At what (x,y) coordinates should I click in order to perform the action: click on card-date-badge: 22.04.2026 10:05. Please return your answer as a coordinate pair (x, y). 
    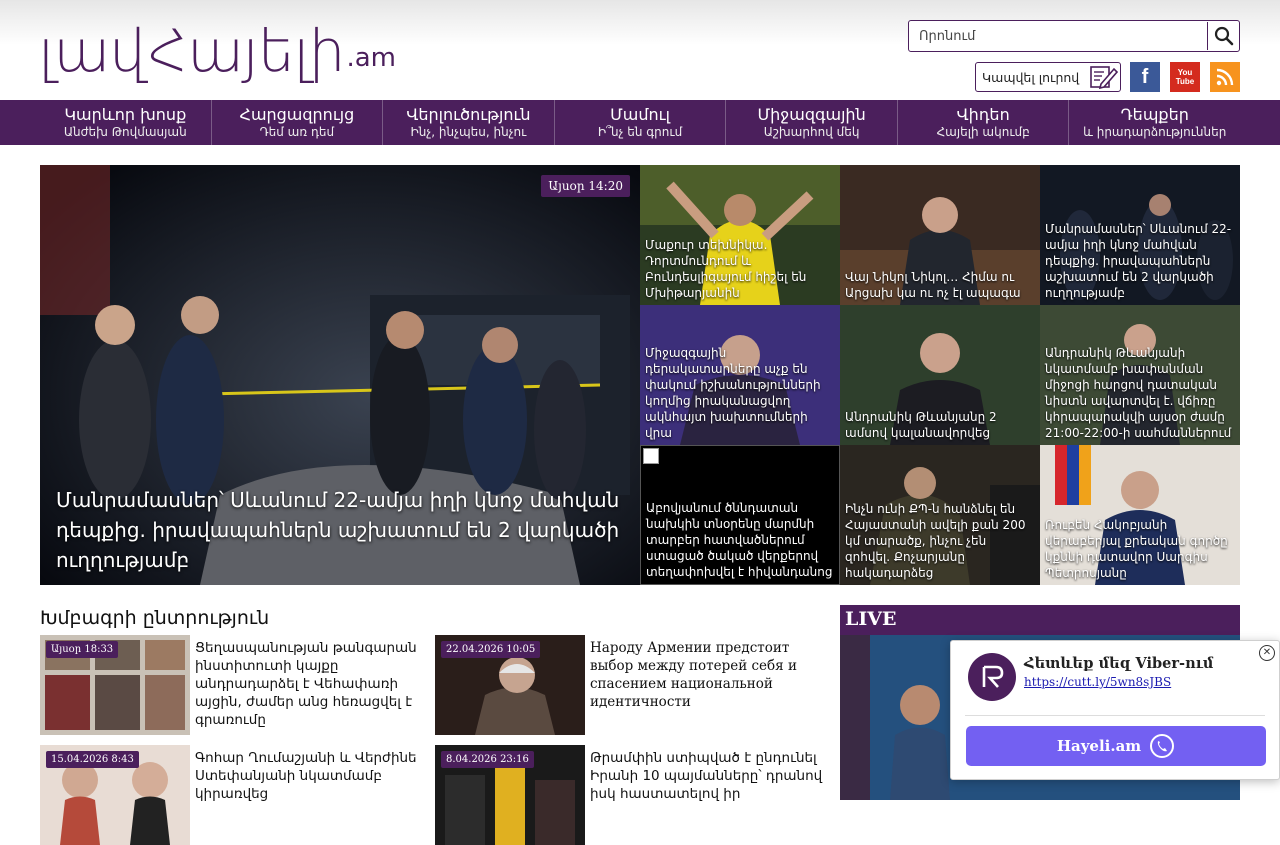
    Looking at the image, I should click on (491, 649).